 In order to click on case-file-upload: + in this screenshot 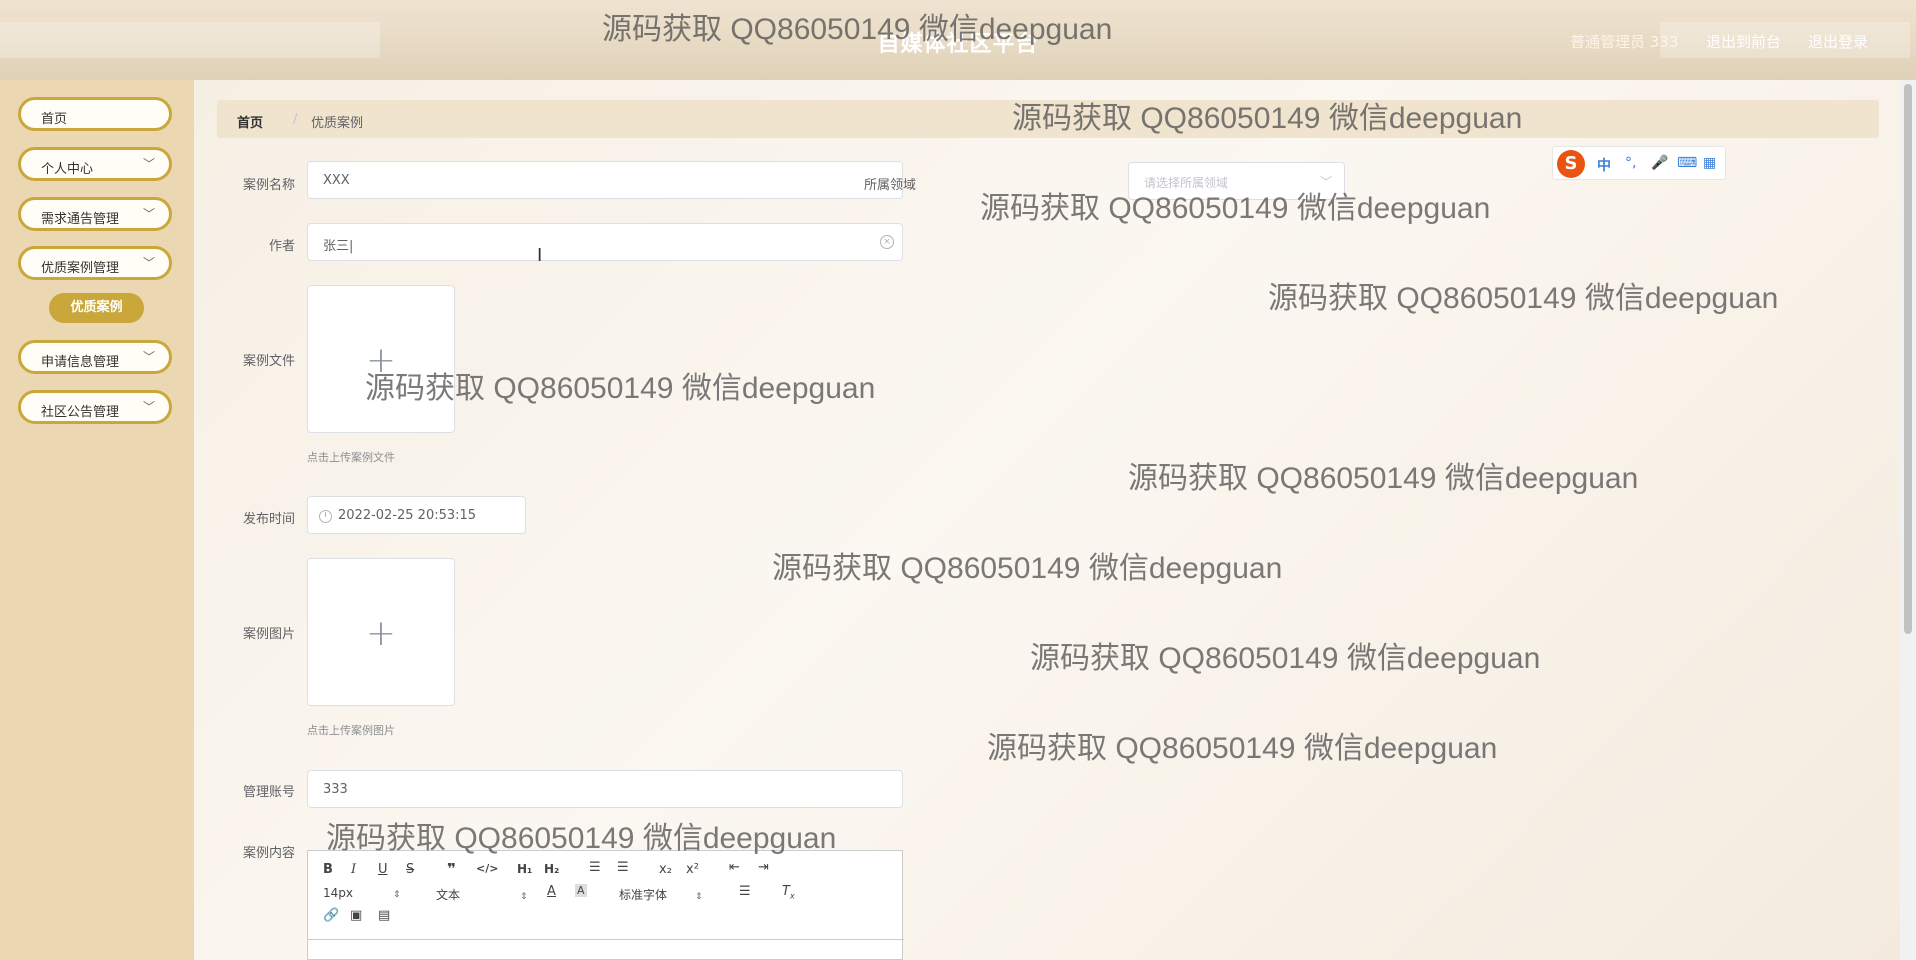, I will do `click(381, 359)`.